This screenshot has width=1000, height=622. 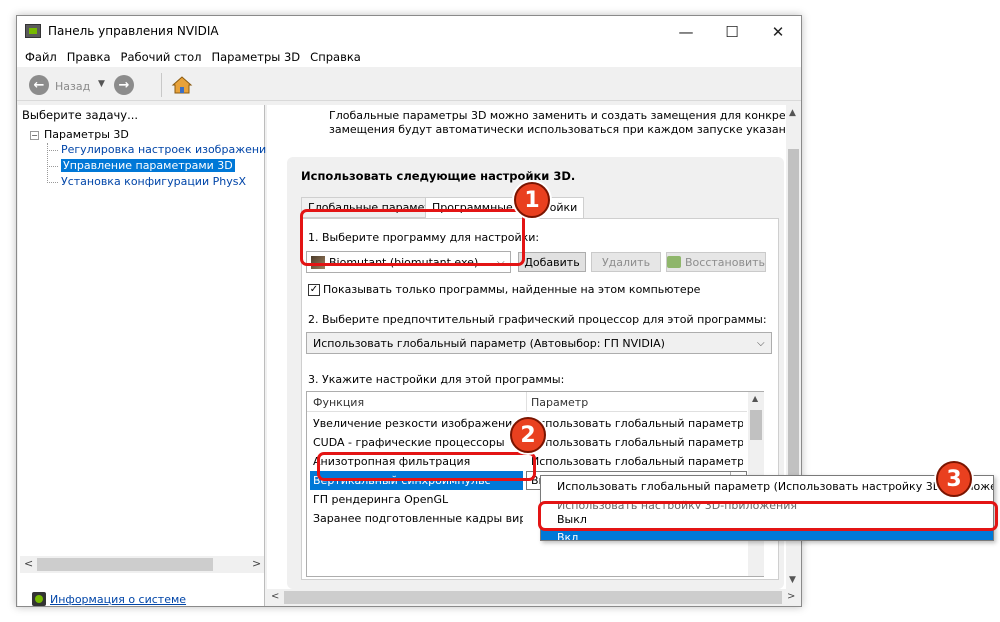 What do you see at coordinates (133, 31) in the screenshot?
I see `window-title: Панель управления NVIDIA` at bounding box center [133, 31].